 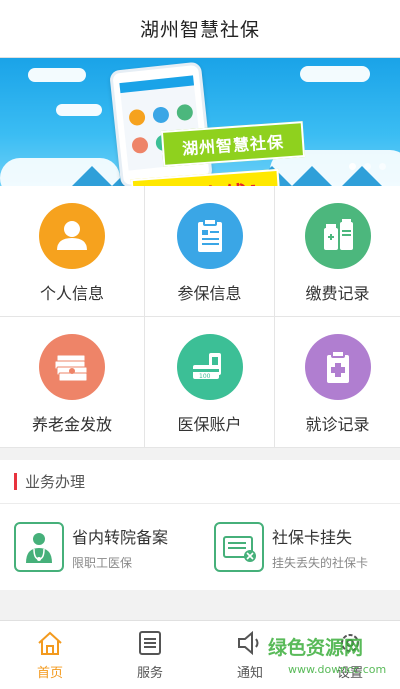 What do you see at coordinates (316, 648) in the screenshot?
I see `watermark-name: 绿色资源网` at bounding box center [316, 648].